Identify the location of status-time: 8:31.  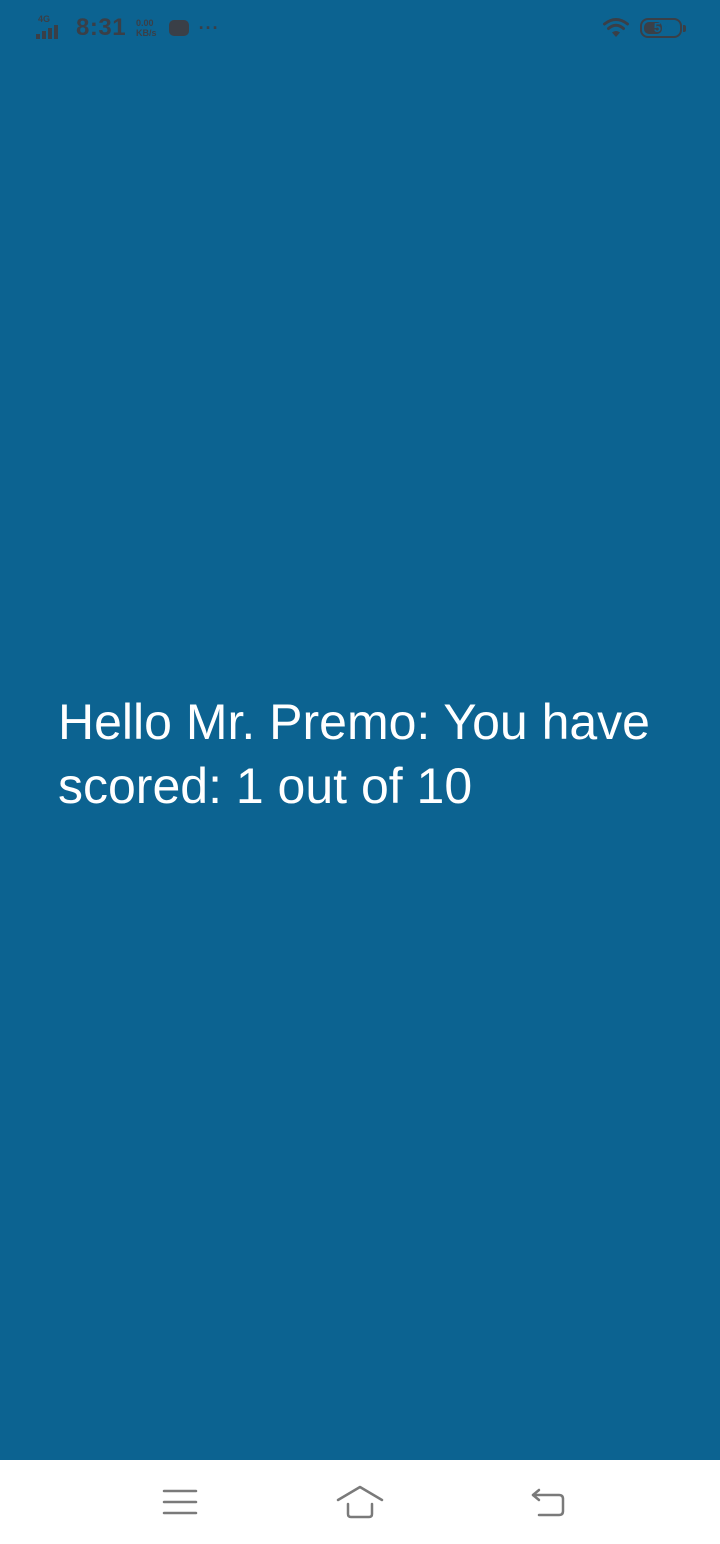
(101, 27).